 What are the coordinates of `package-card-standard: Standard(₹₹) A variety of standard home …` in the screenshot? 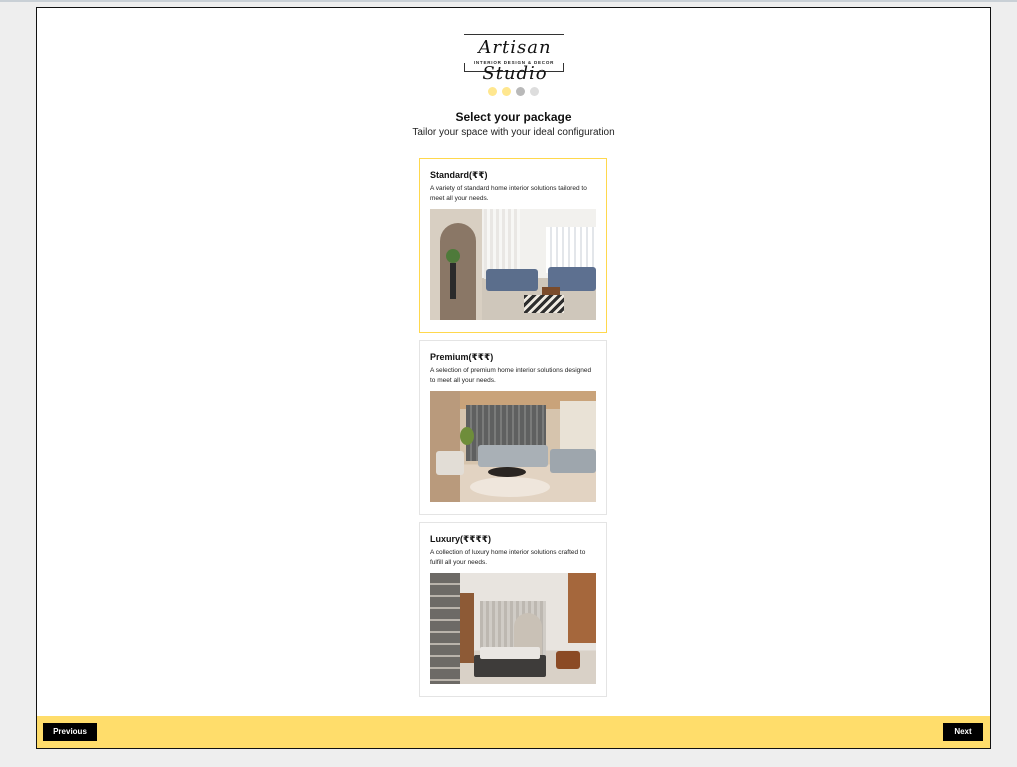 It's located at (513, 245).